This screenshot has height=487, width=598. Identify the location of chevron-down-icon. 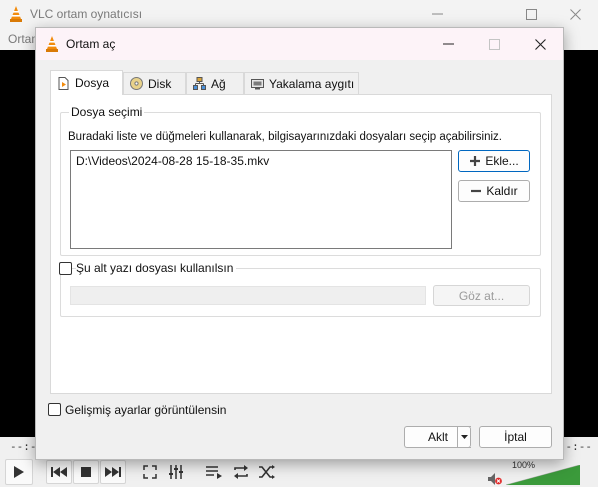
(464, 437).